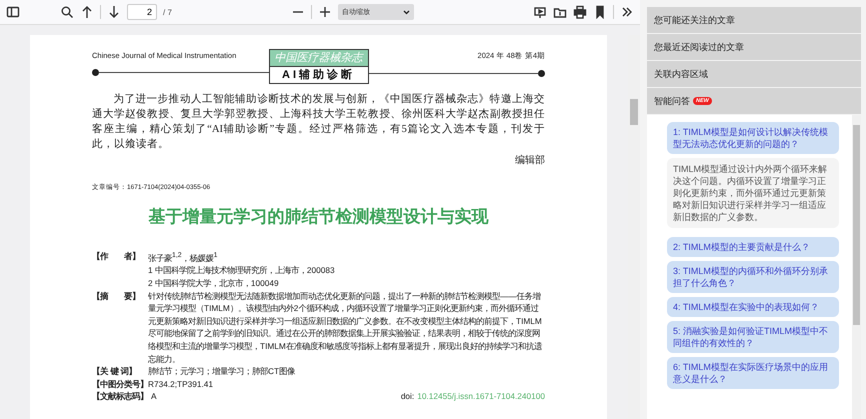 This screenshot has height=419, width=866. I want to click on zoom-in-icon, so click(325, 12).